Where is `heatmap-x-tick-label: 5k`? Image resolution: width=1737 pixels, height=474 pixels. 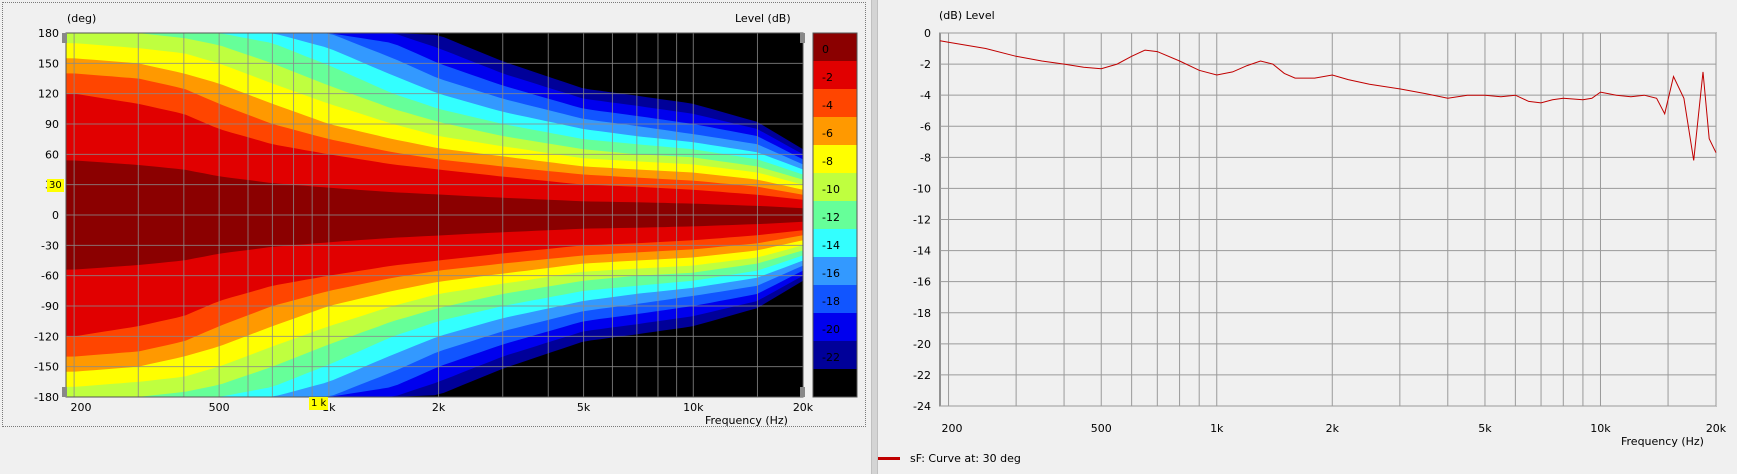
heatmap-x-tick-label: 5k is located at coordinates (584, 407).